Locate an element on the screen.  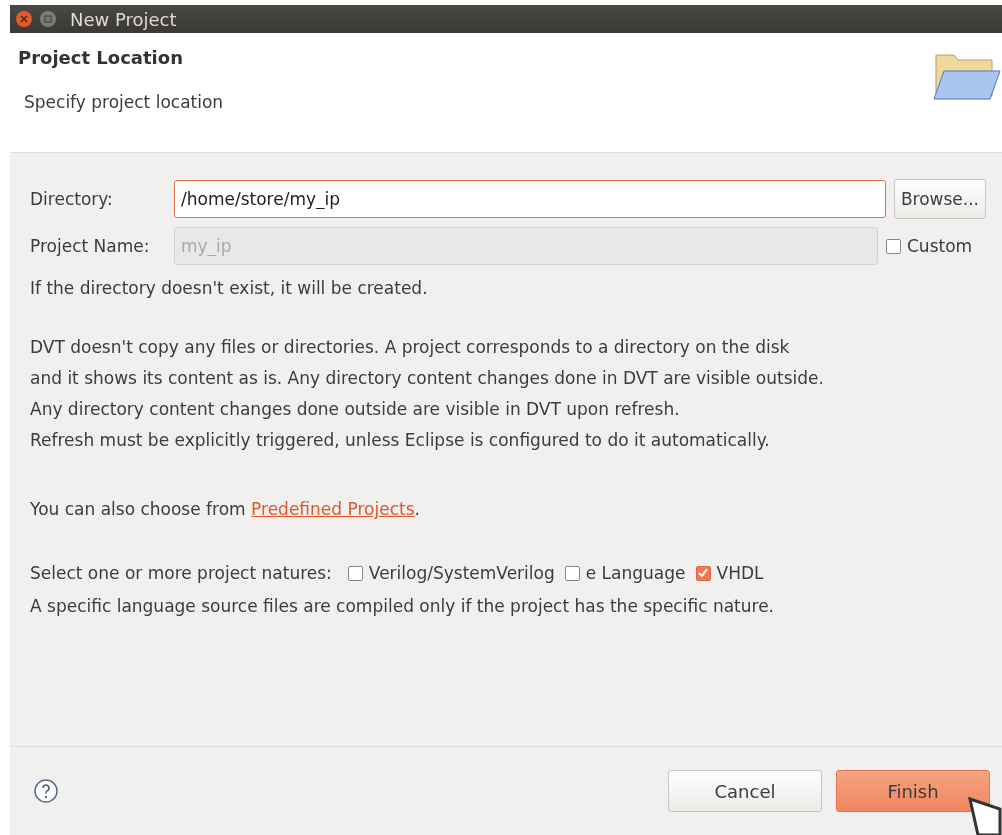
description-text: and it shows its content as is. Any directory content changes done in DVT are visible outside. is located at coordinates (427, 378).